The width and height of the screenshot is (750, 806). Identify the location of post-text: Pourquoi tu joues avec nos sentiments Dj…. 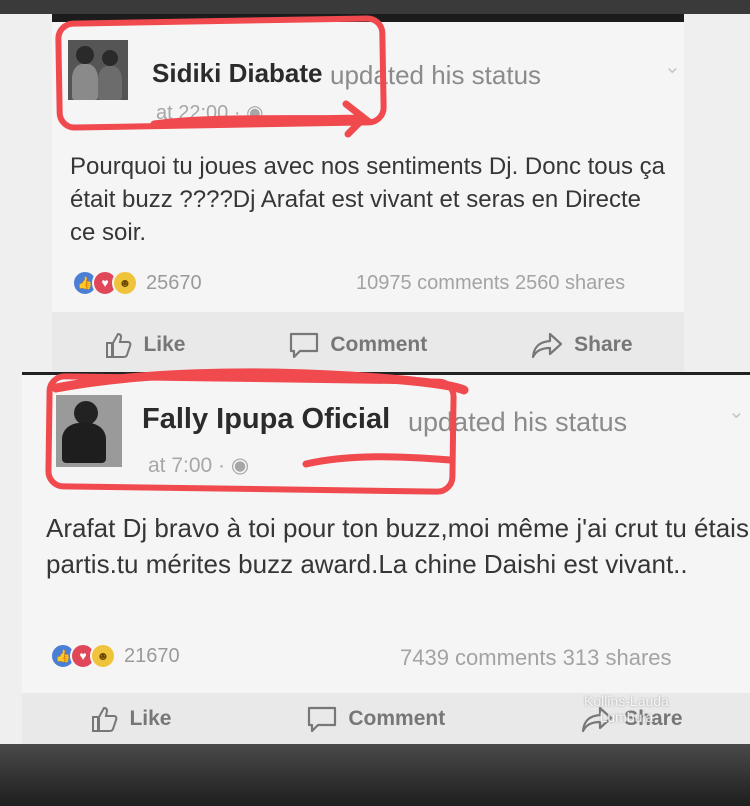
(367, 200).